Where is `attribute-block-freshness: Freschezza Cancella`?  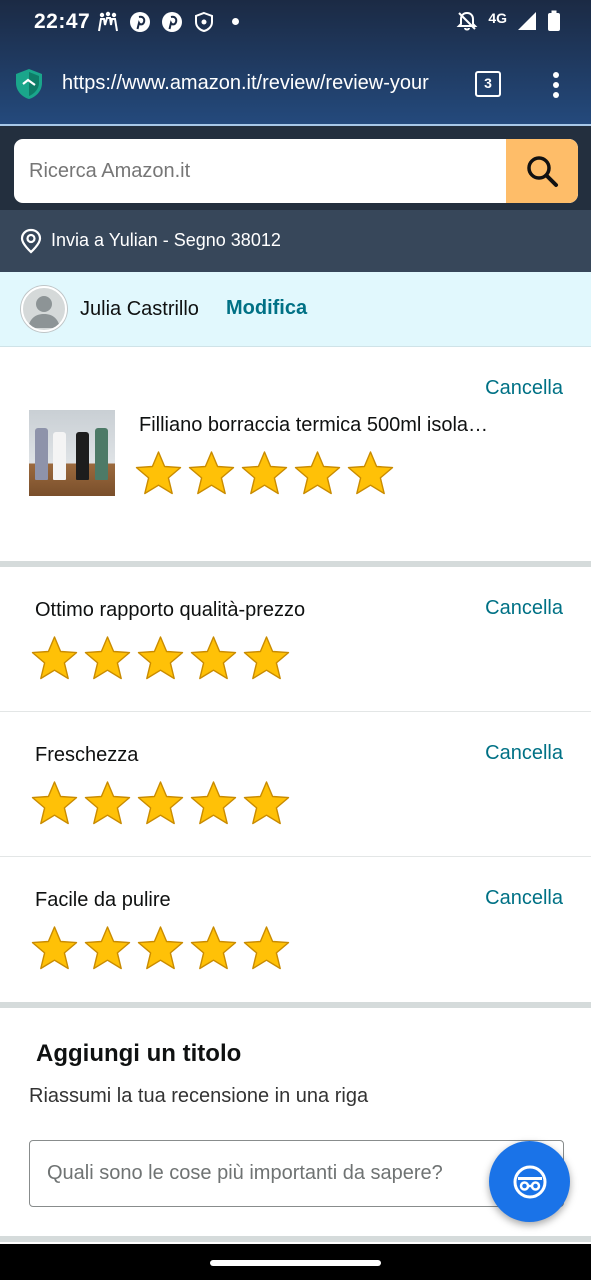 attribute-block-freshness: Freschezza Cancella is located at coordinates (295, 784).